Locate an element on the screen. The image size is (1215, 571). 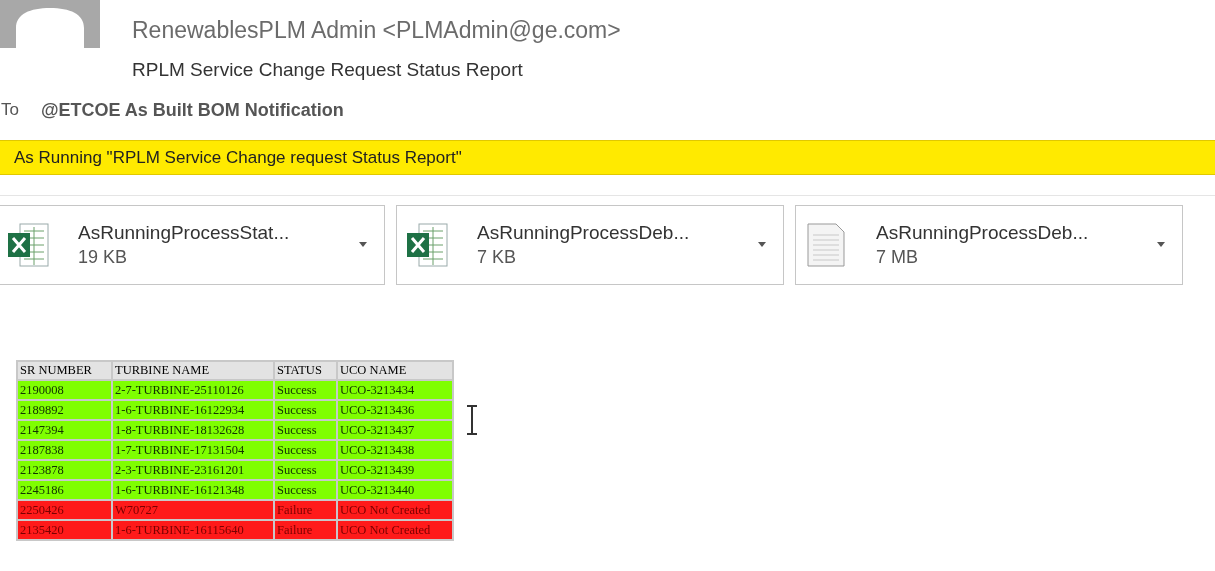
banner-text: As Running "RPLM Service Change request Status Report" is located at coordinates (238, 157).